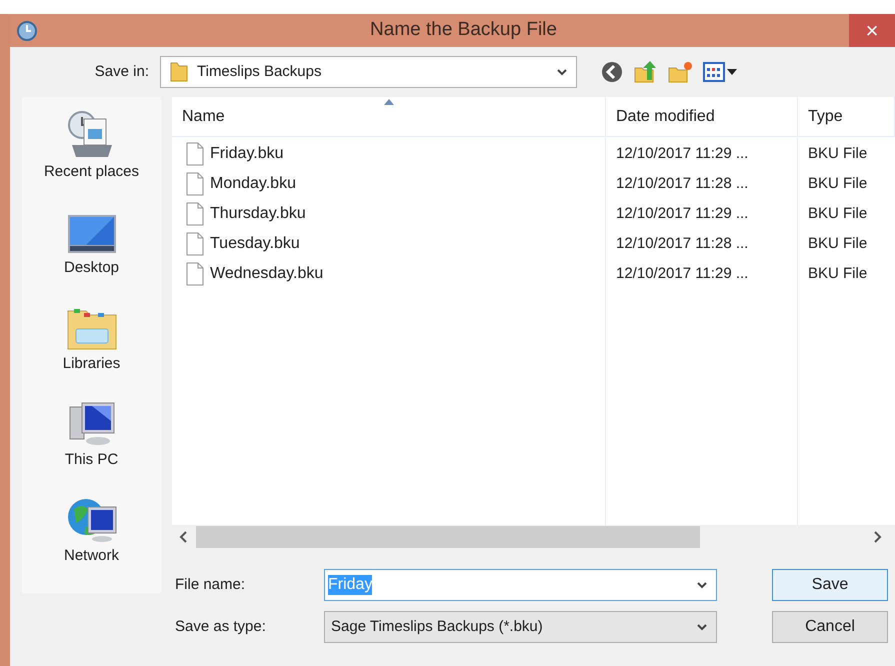 This screenshot has width=895, height=666. Describe the element at coordinates (612, 72) in the screenshot. I see `back-icon` at that location.